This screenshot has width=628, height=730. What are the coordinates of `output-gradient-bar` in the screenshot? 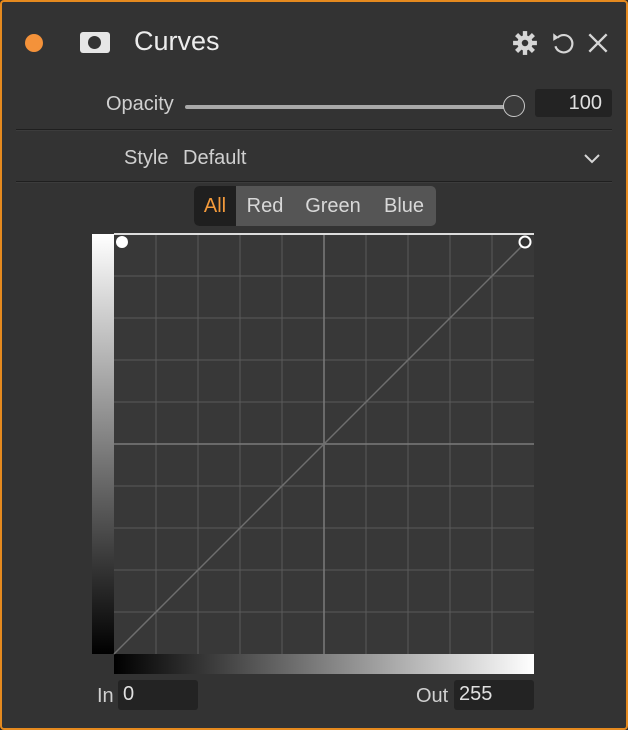 It's located at (103, 444).